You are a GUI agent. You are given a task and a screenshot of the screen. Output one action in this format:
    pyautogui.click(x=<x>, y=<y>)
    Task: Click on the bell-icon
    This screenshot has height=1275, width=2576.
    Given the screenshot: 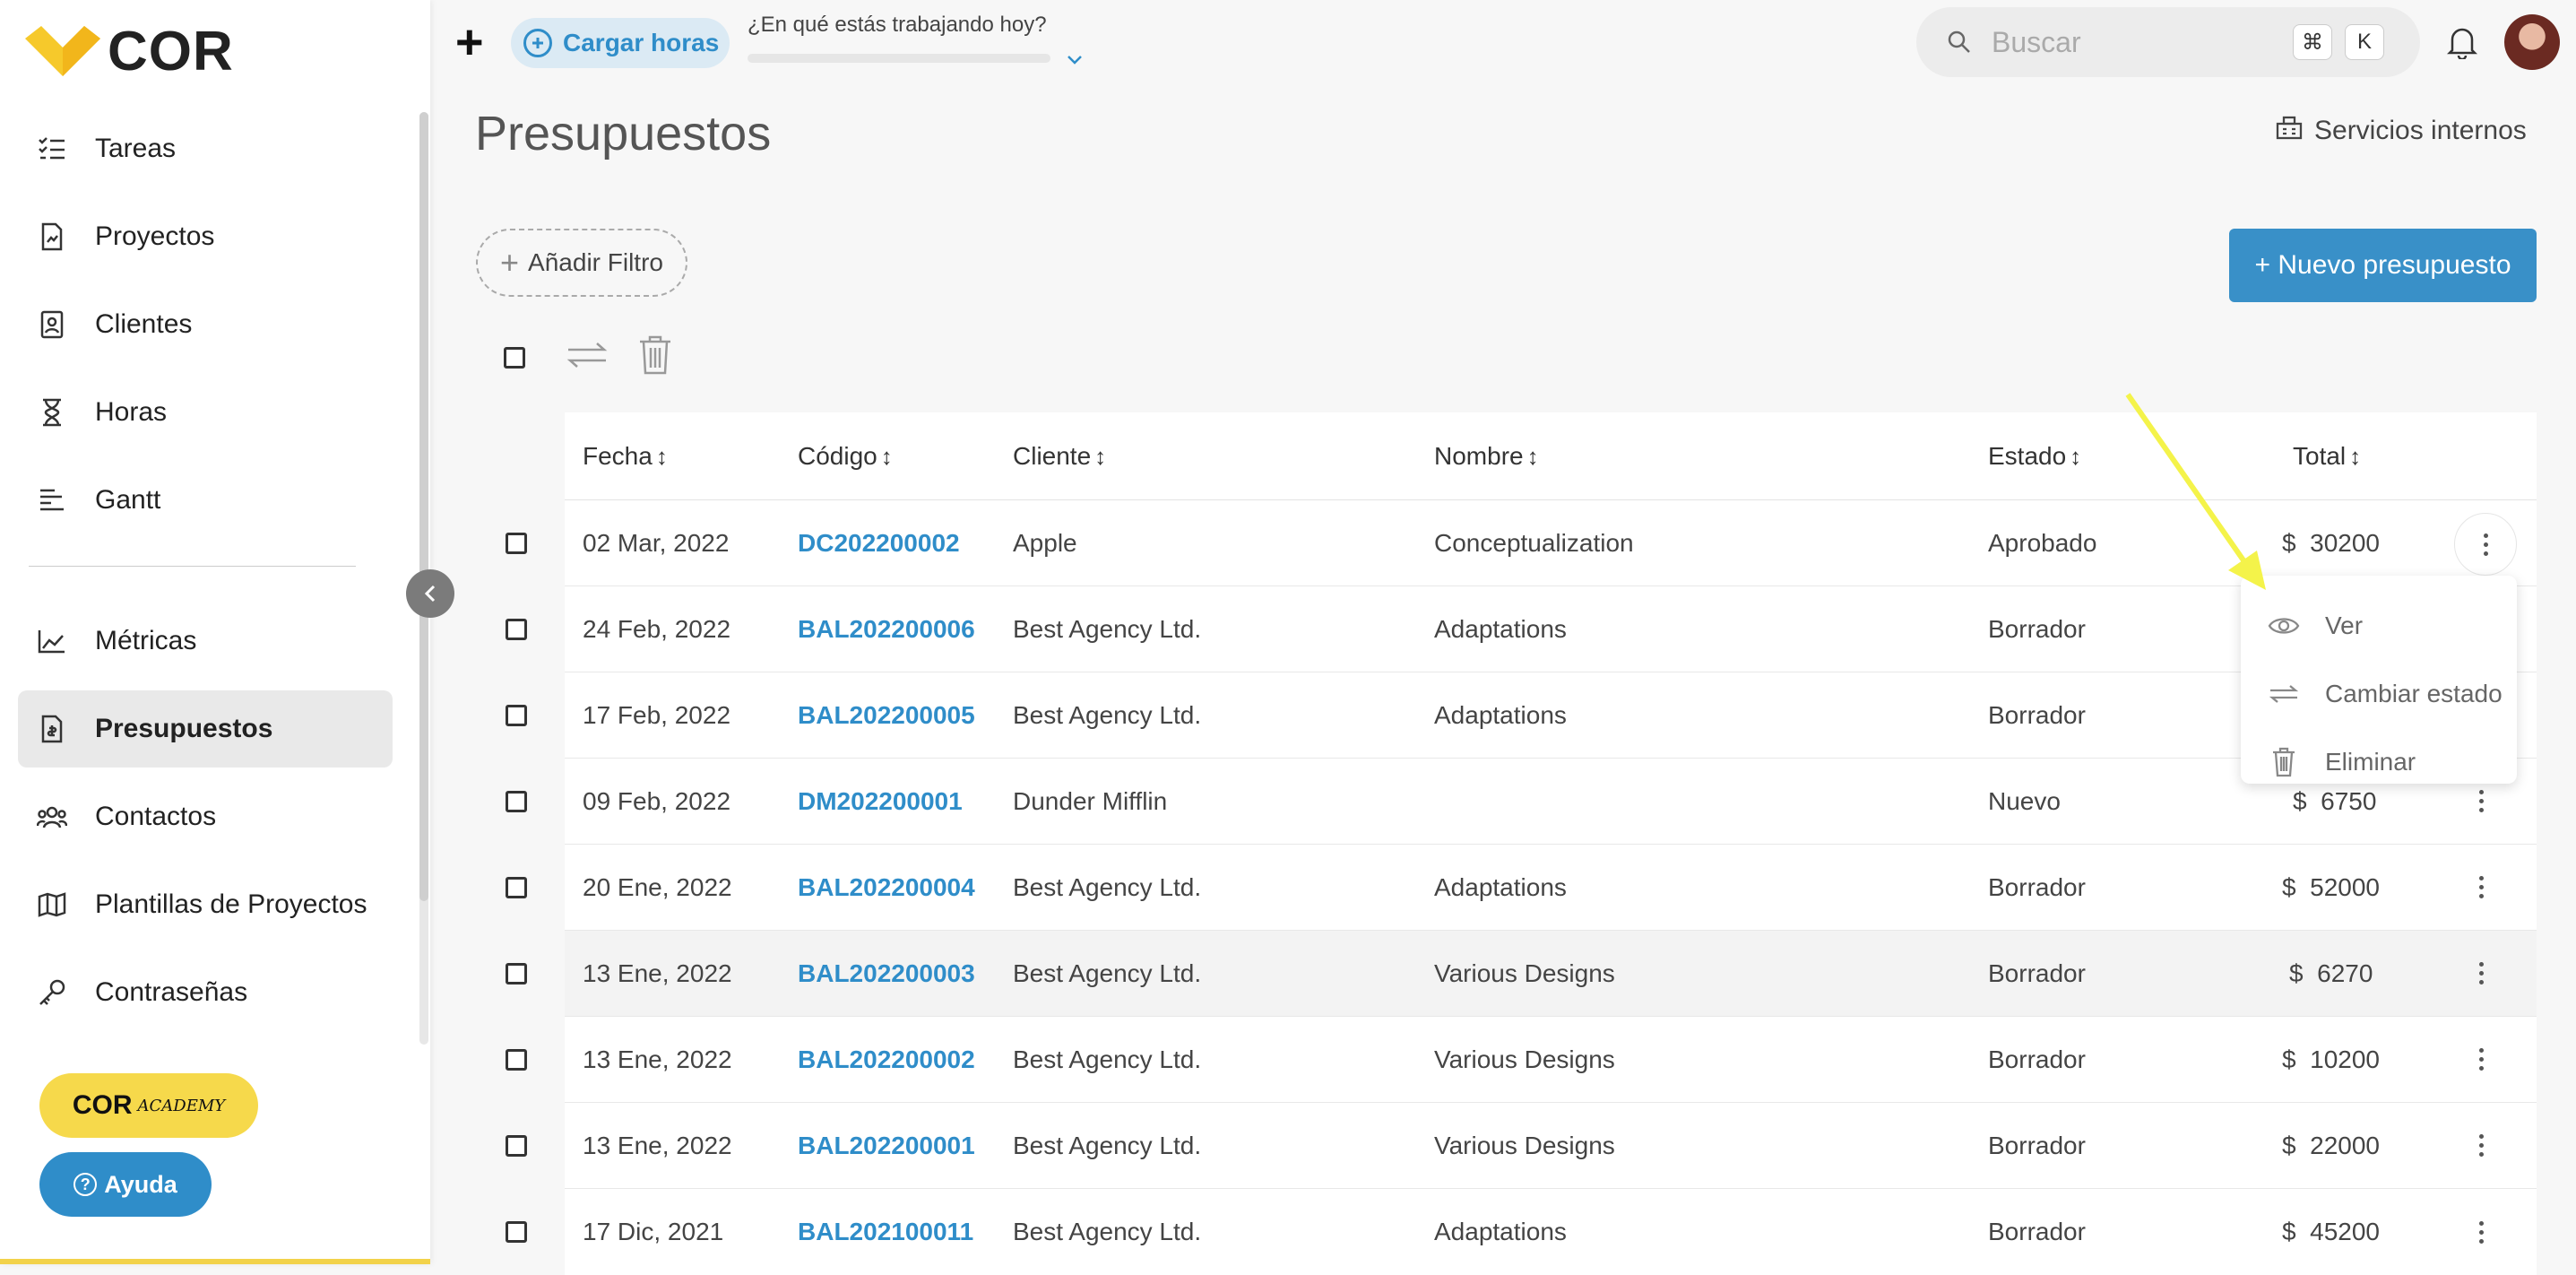 What is the action you would take?
    pyautogui.click(x=2462, y=44)
    